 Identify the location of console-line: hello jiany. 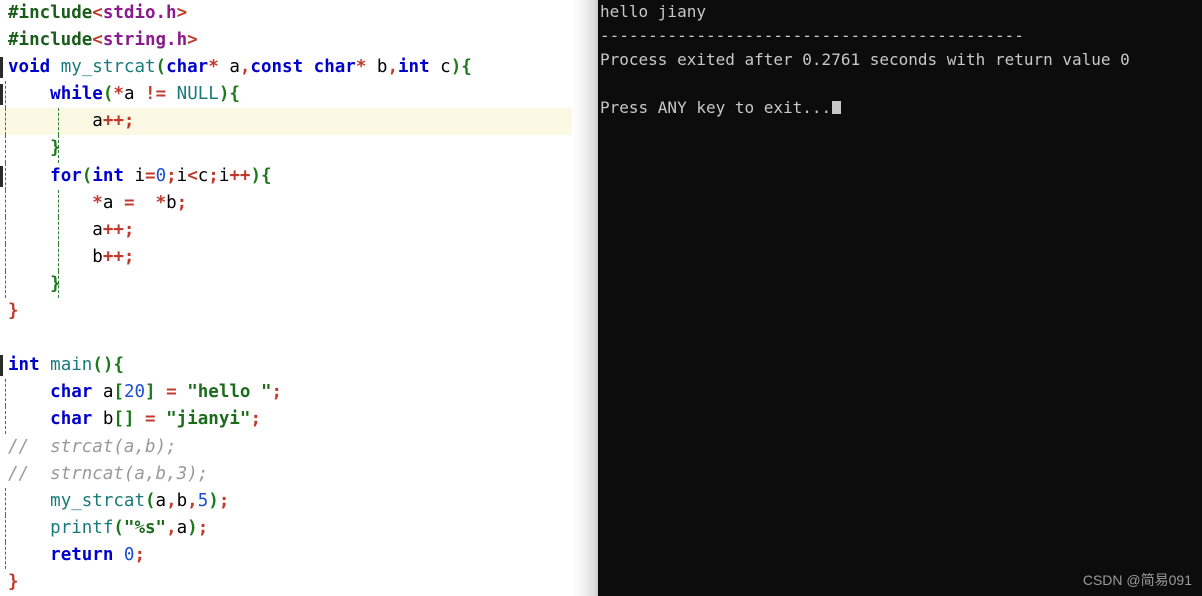
(653, 11).